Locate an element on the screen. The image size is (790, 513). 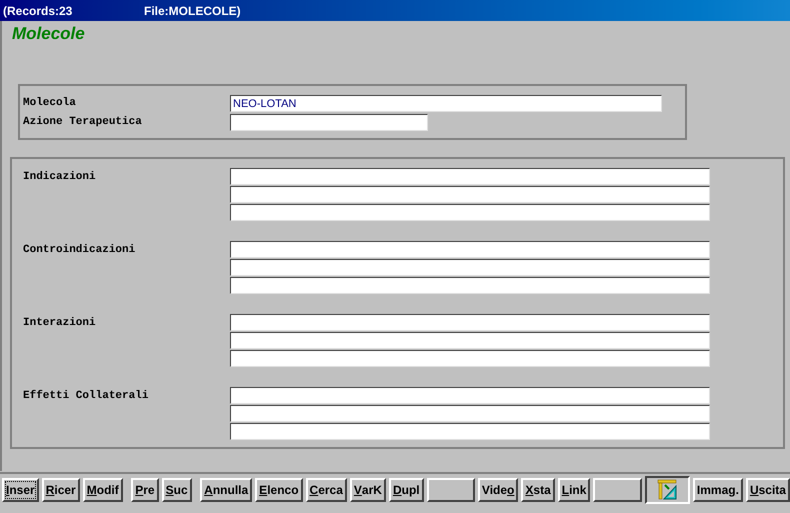
toolbar-button: Link is located at coordinates (574, 490).